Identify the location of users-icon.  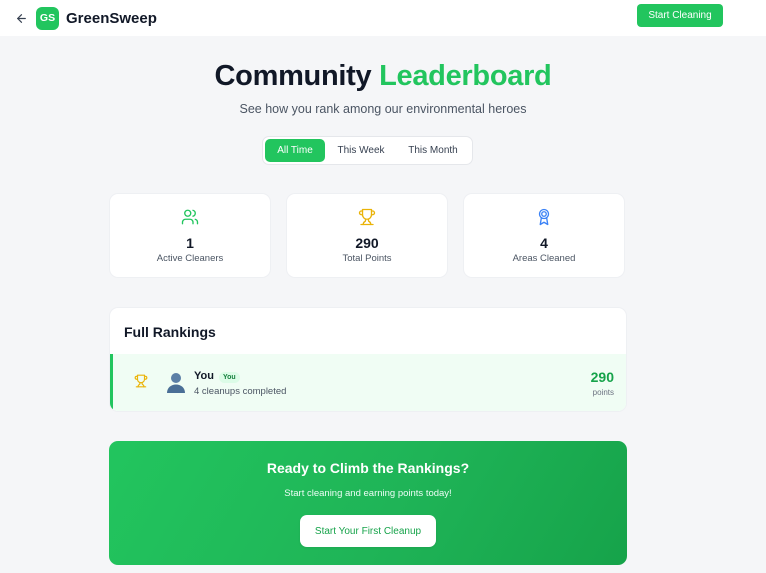
(190, 217).